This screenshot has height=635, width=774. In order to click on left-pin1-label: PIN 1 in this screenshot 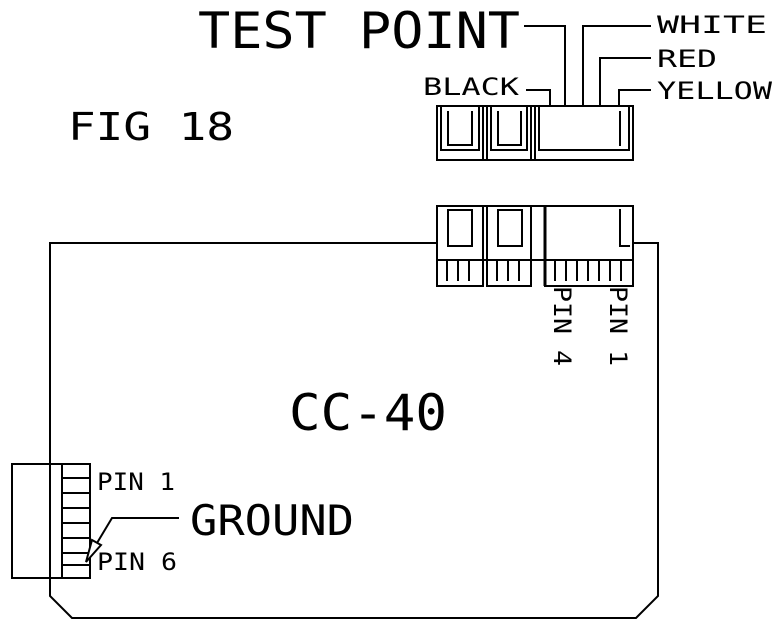, I will do `click(136, 482)`.